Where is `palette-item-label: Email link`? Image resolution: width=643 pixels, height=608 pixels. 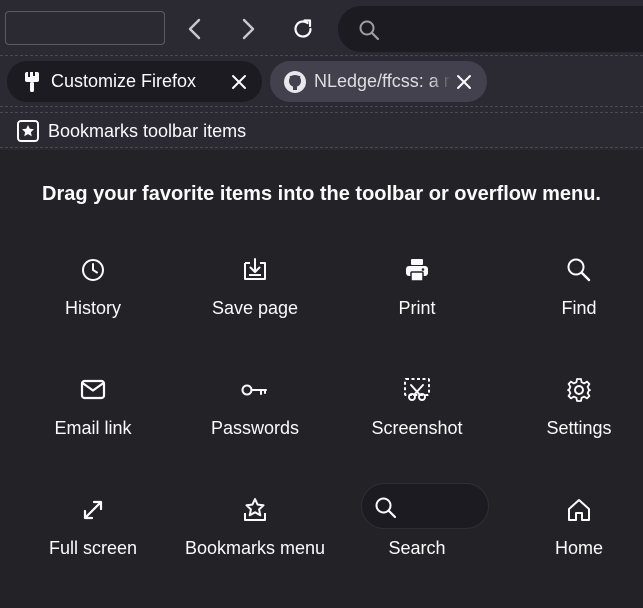 palette-item-label: Email link is located at coordinates (93, 428).